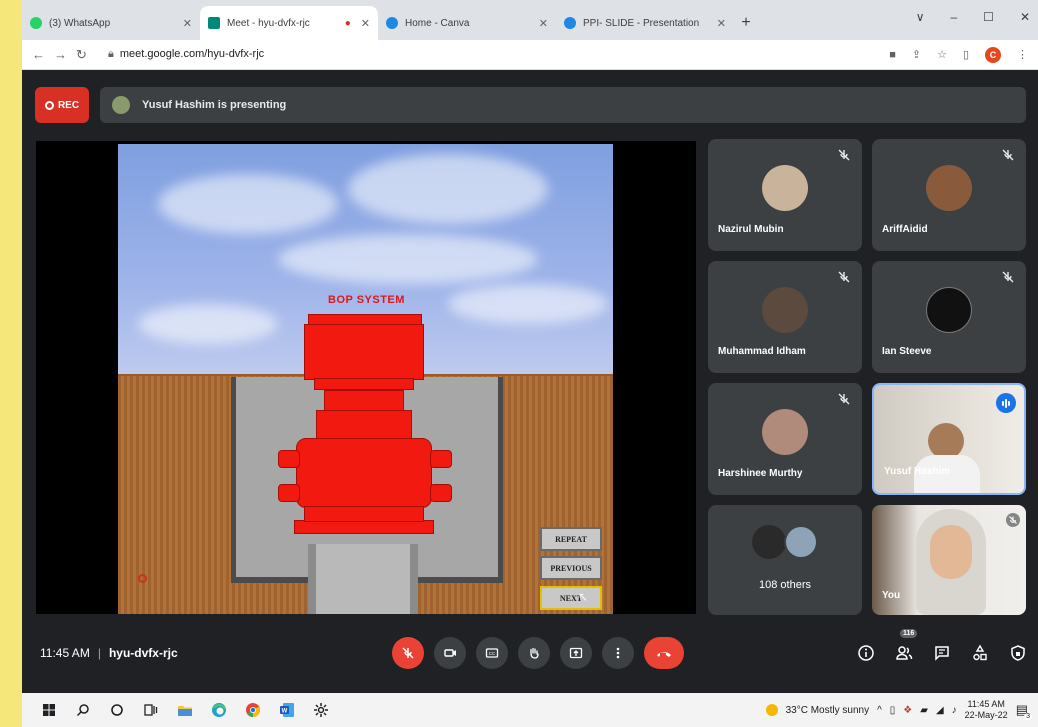 The width and height of the screenshot is (1038, 727). Describe the element at coordinates (980, 653) in the screenshot. I see `activities-button` at that location.